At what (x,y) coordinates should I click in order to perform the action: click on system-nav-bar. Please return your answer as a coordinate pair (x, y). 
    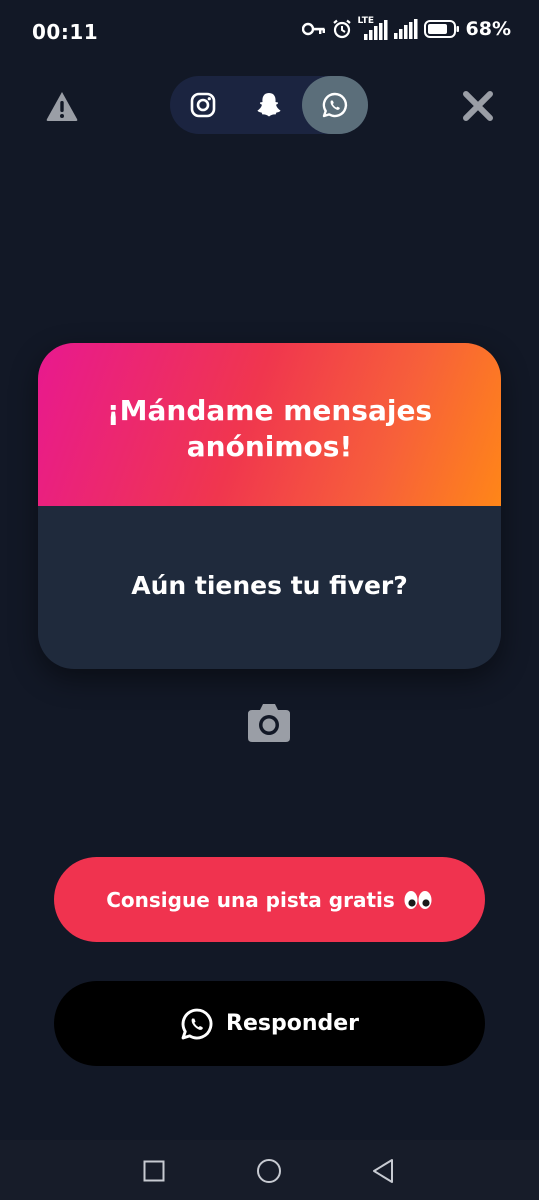
    Looking at the image, I should click on (269, 1170).